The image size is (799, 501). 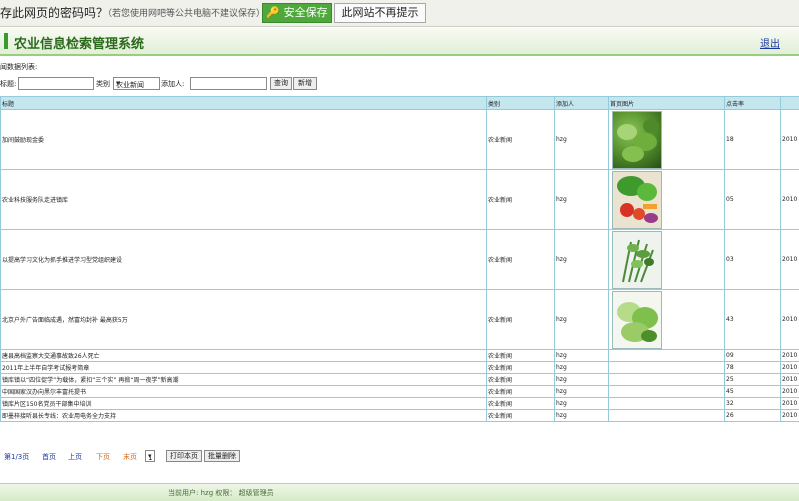 I want to click on password-save-question: 存此网页的密码吗？, so click(x=54, y=12).